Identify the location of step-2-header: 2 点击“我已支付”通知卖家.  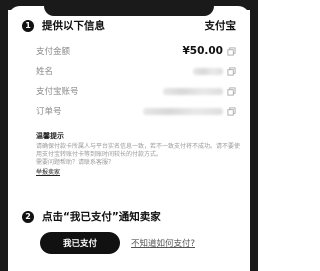
(91, 216).